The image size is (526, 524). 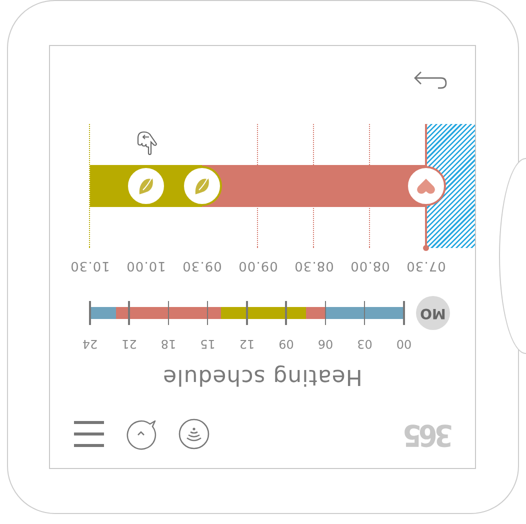 I want to click on time-label: 08.00, so click(x=370, y=265).